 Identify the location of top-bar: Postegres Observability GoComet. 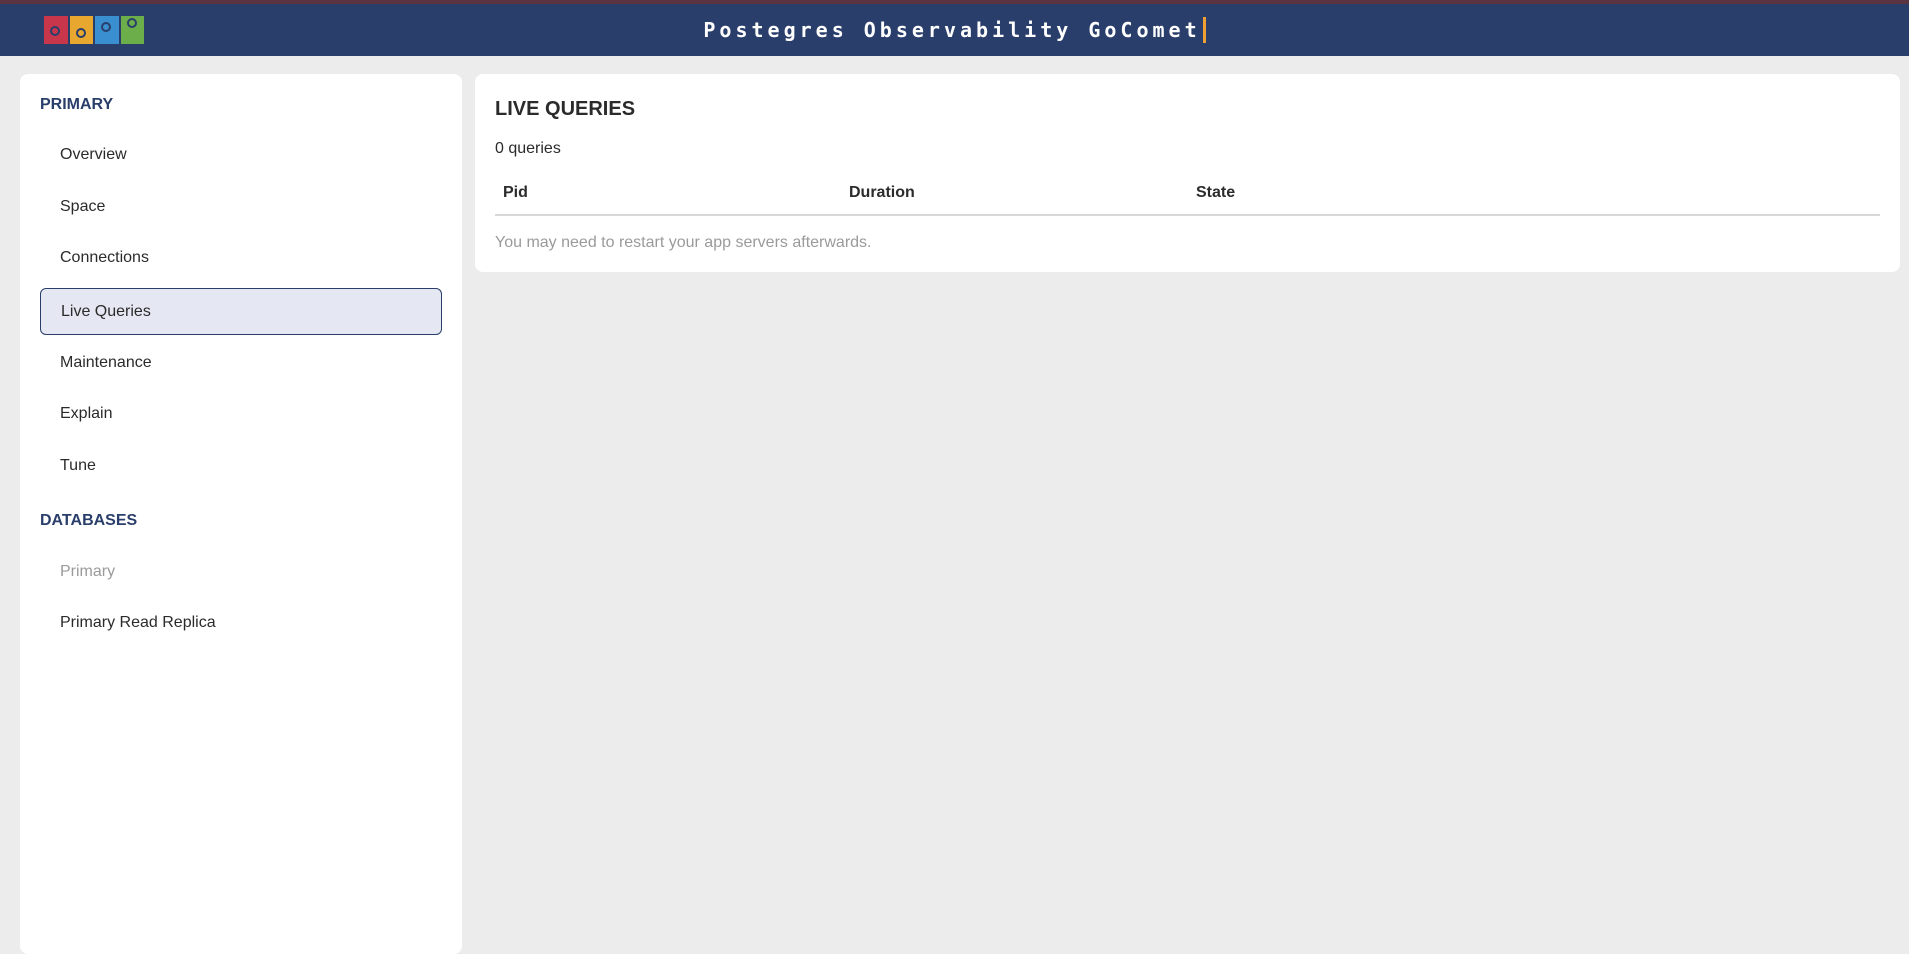
(954, 28).